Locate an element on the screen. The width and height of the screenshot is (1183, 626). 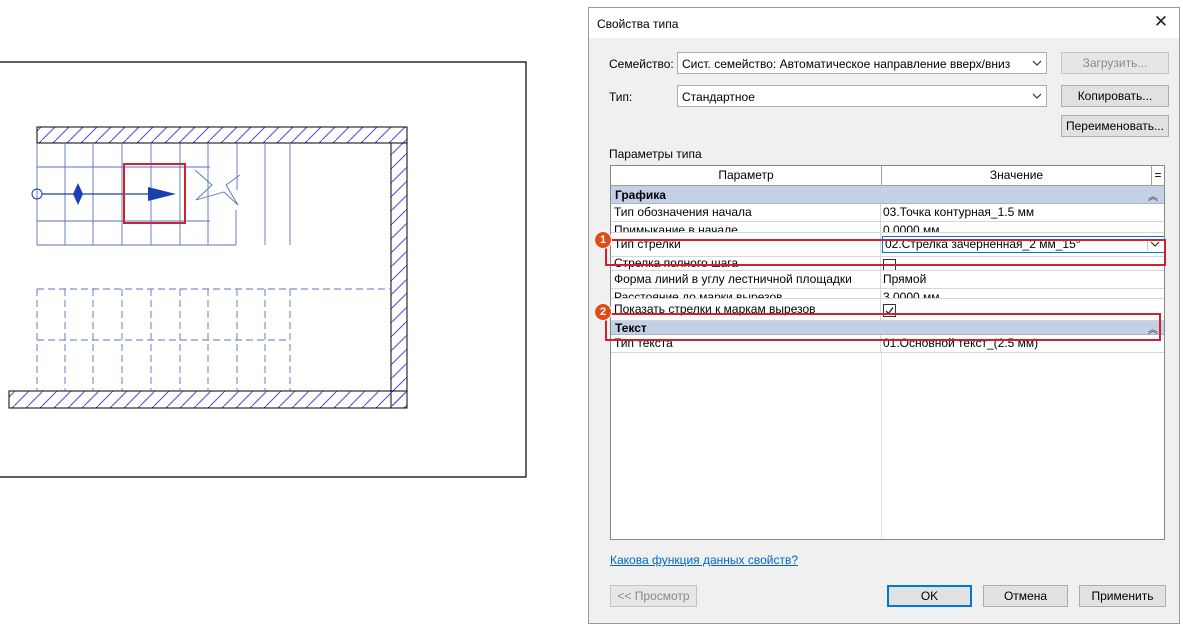
lower-flight is located at coordinates (213, 339).